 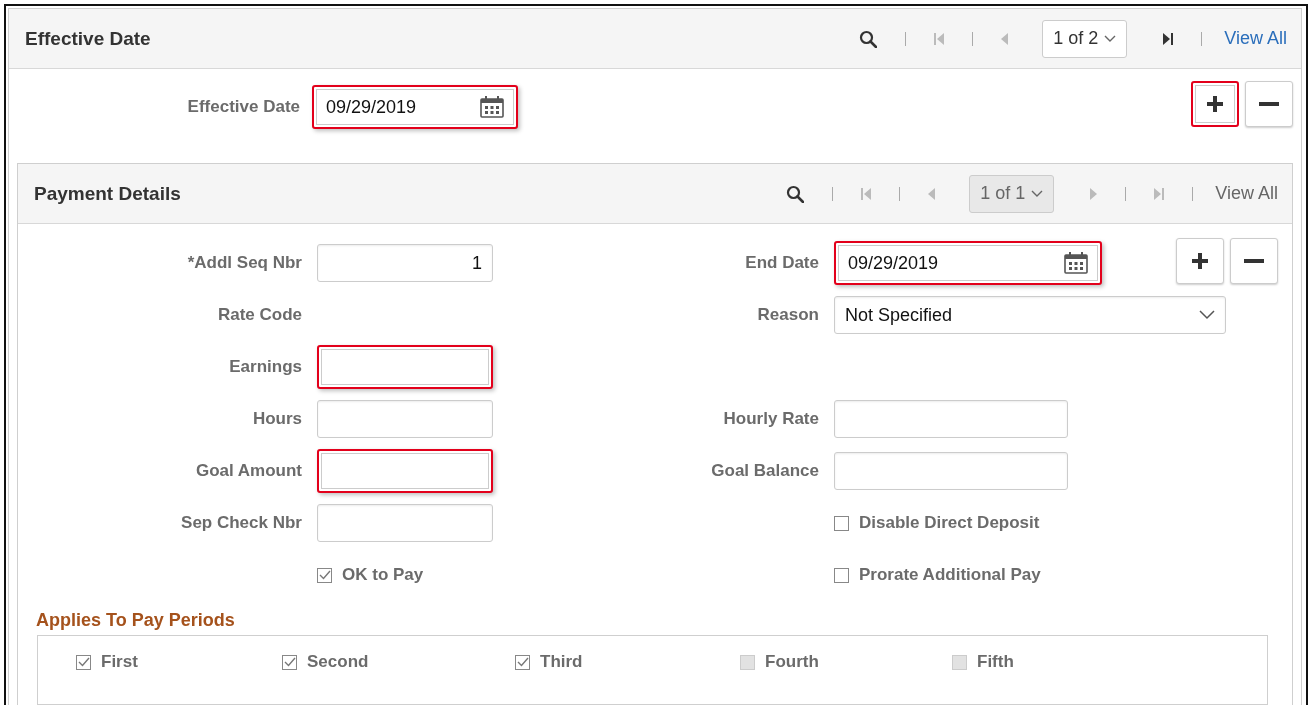 What do you see at coordinates (265, 367) in the screenshot?
I see `field-label: Earnings` at bounding box center [265, 367].